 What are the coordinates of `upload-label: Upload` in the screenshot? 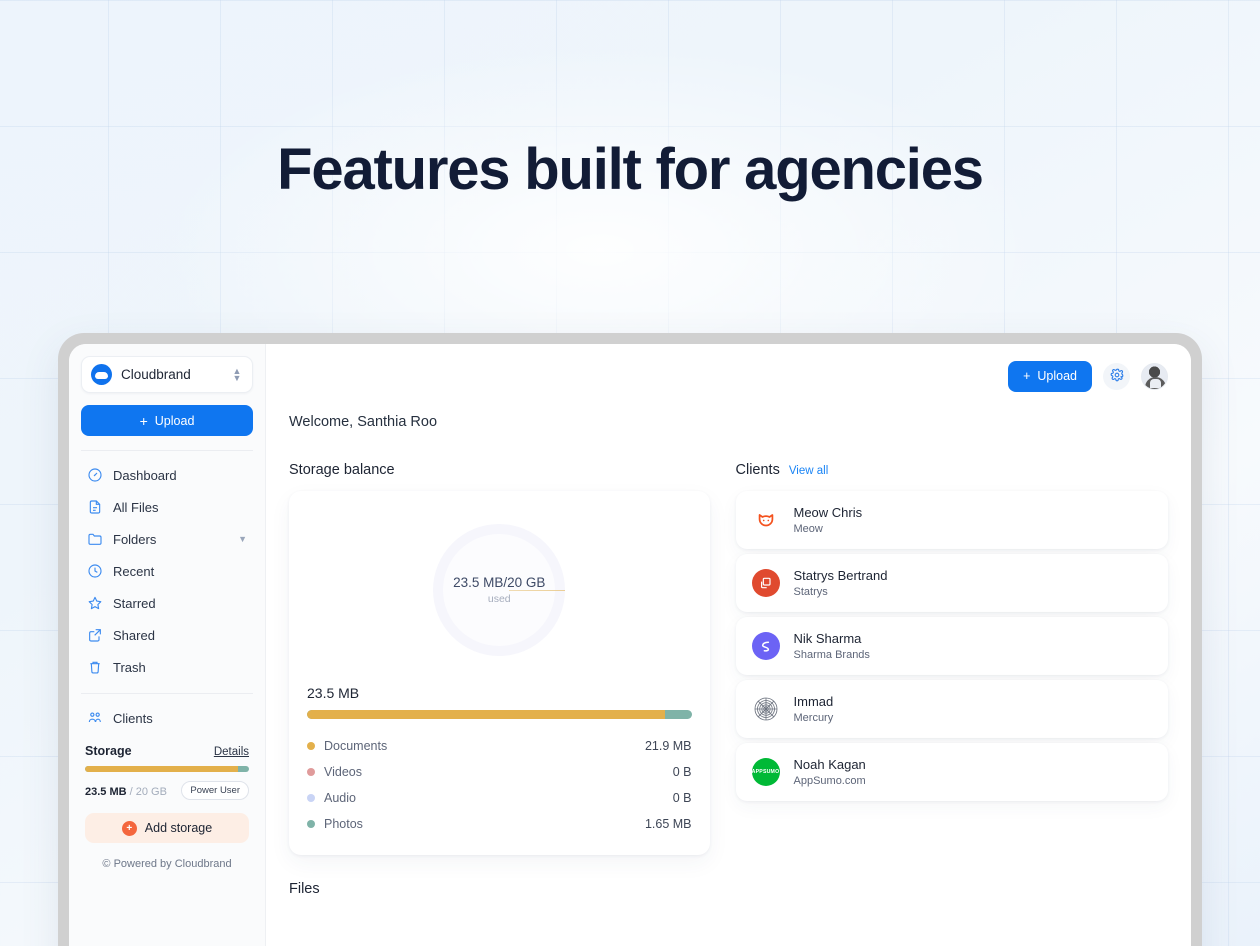 It's located at (1057, 376).